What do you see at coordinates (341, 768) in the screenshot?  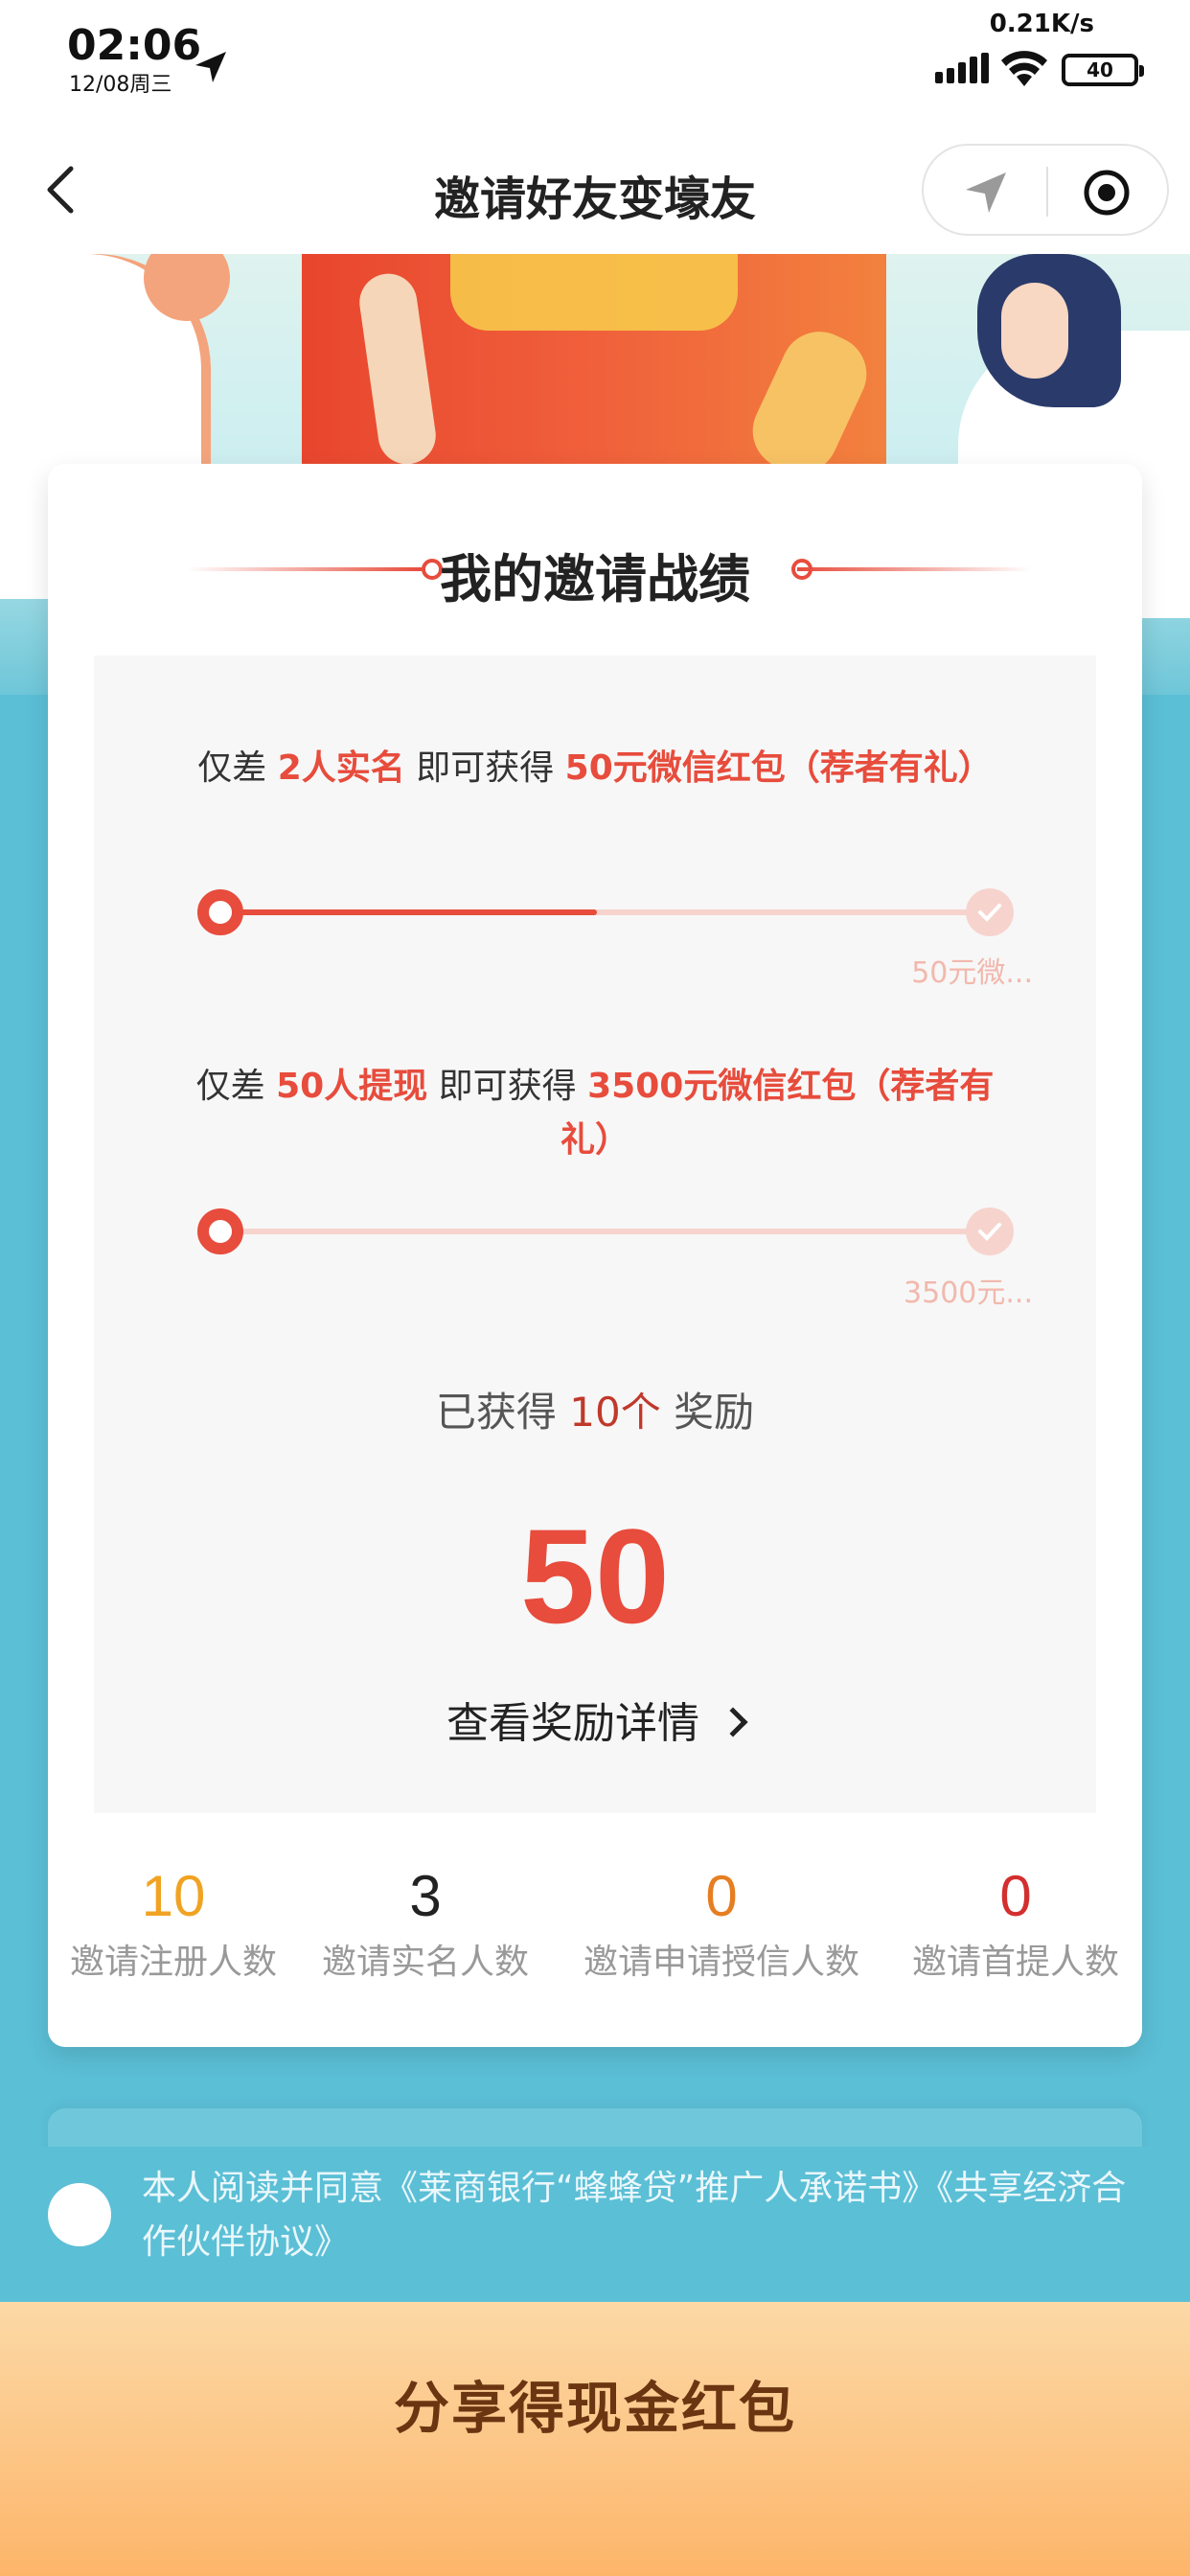 I see `goal-count: 2人实名` at bounding box center [341, 768].